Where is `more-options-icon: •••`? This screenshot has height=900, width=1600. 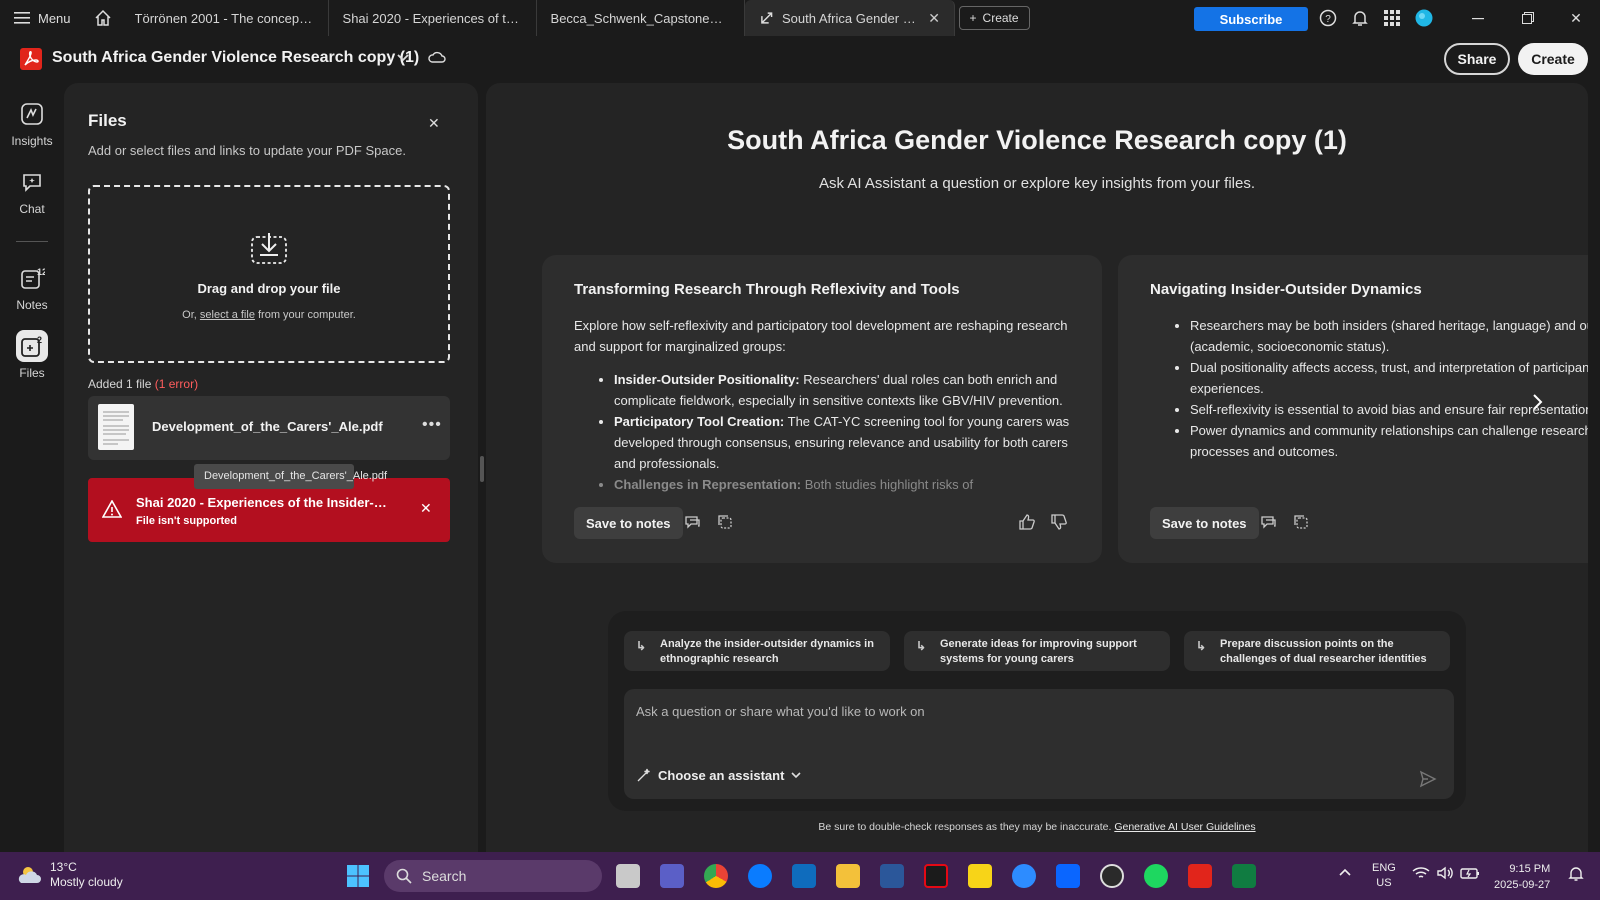 more-options-icon: ••• is located at coordinates (432, 425).